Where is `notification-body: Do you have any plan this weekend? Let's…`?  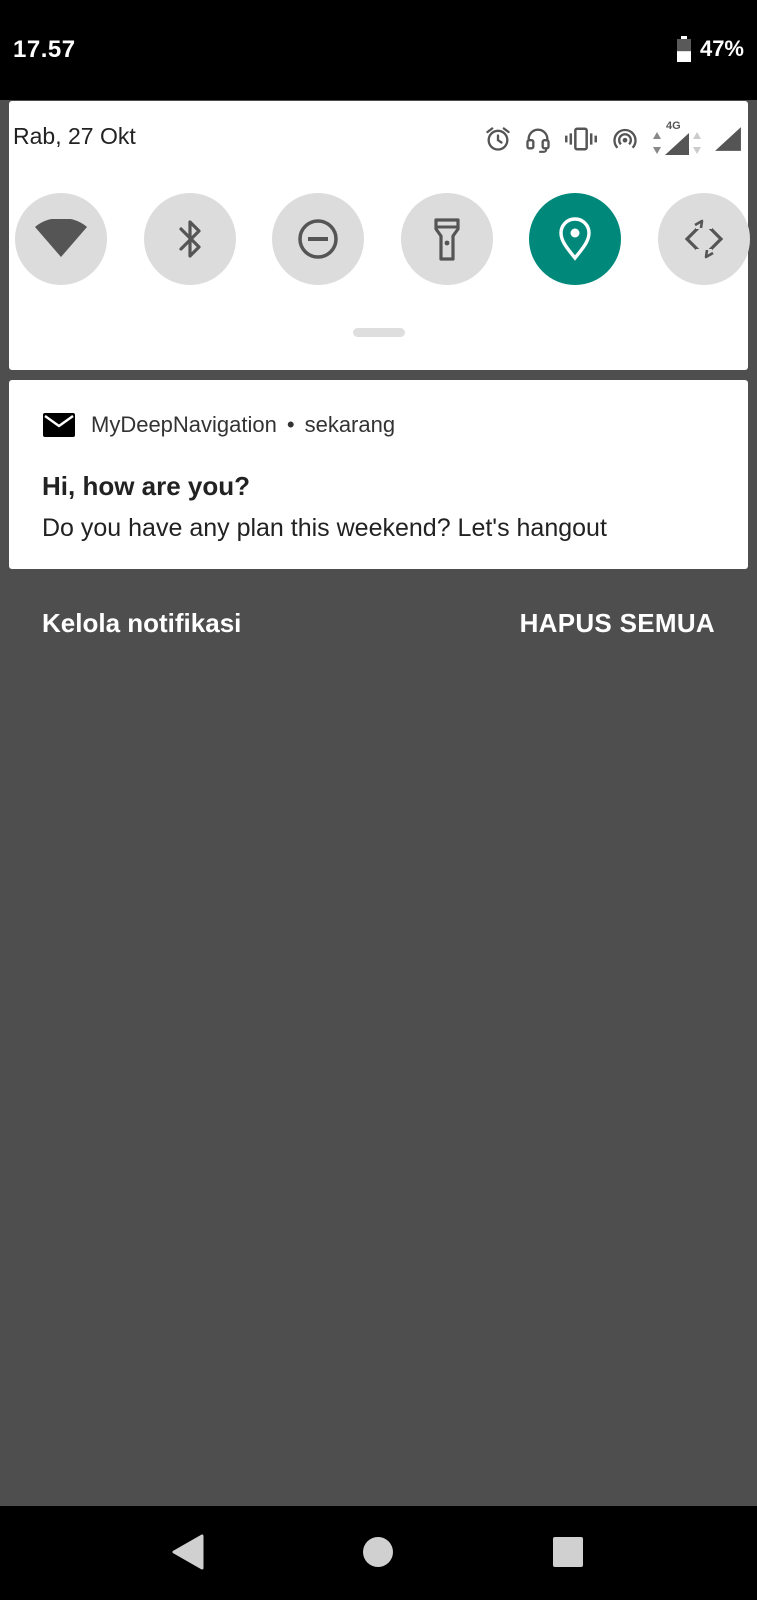
notification-body: Do you have any plan this weekend? Let's… is located at coordinates (324, 528).